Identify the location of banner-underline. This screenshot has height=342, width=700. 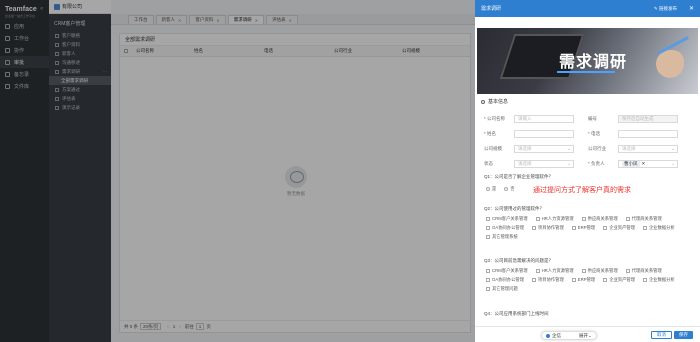
(586, 72).